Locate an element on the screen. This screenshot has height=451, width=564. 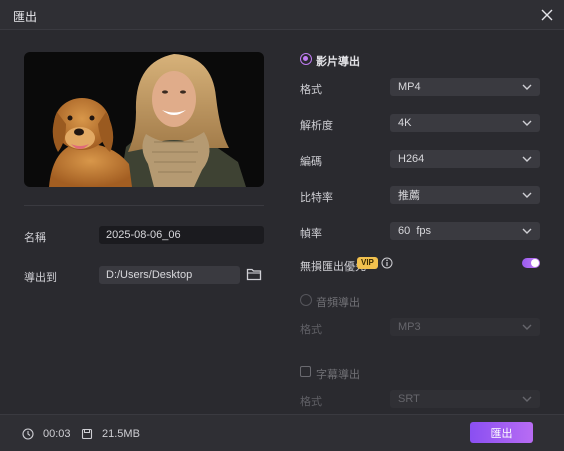
subtitle-format-label: 格式 is located at coordinates (311, 402).